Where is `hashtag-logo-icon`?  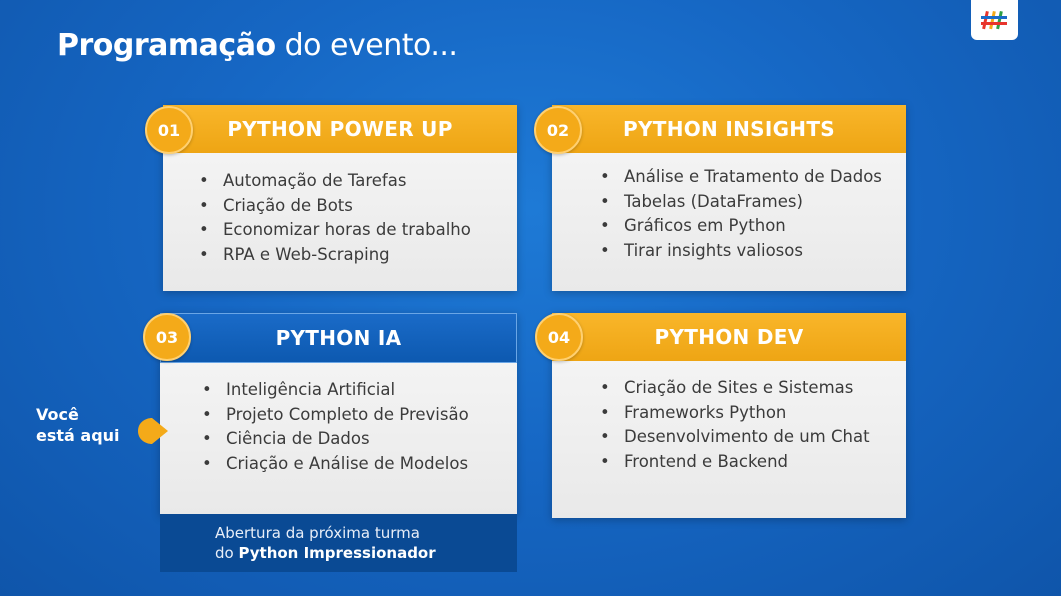
hashtag-logo-icon is located at coordinates (994, 20).